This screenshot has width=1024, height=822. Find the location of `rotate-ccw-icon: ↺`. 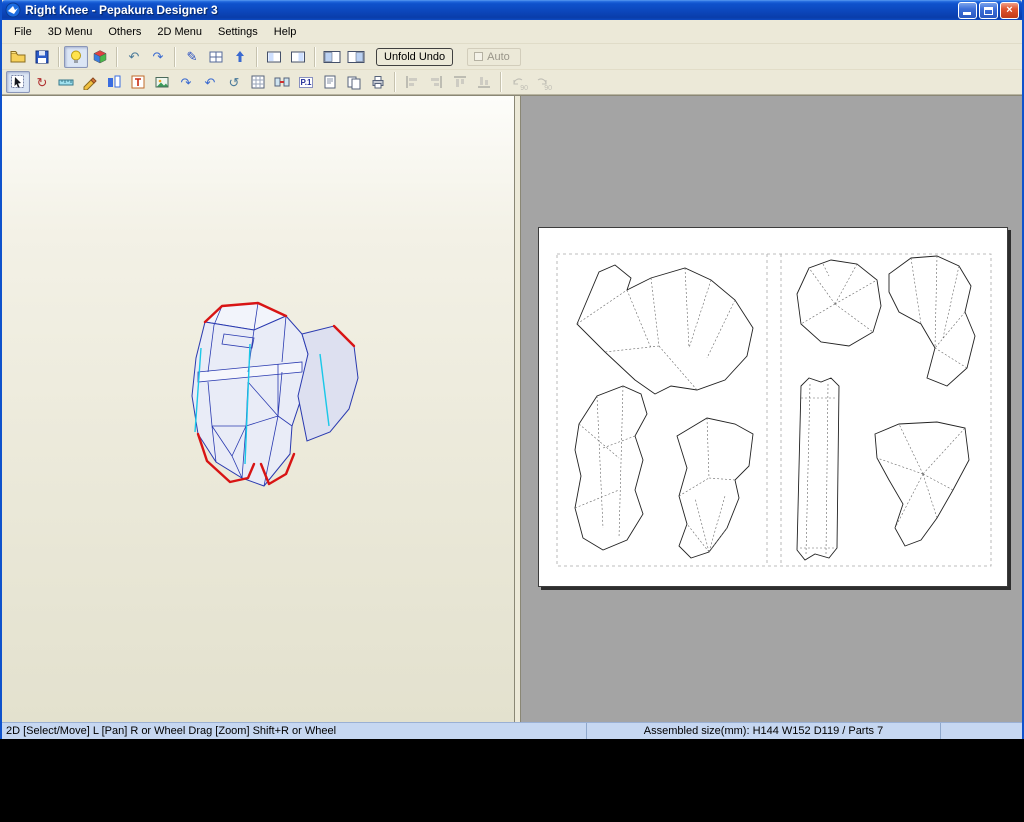

rotate-ccw-icon: ↺ is located at coordinates (234, 82).